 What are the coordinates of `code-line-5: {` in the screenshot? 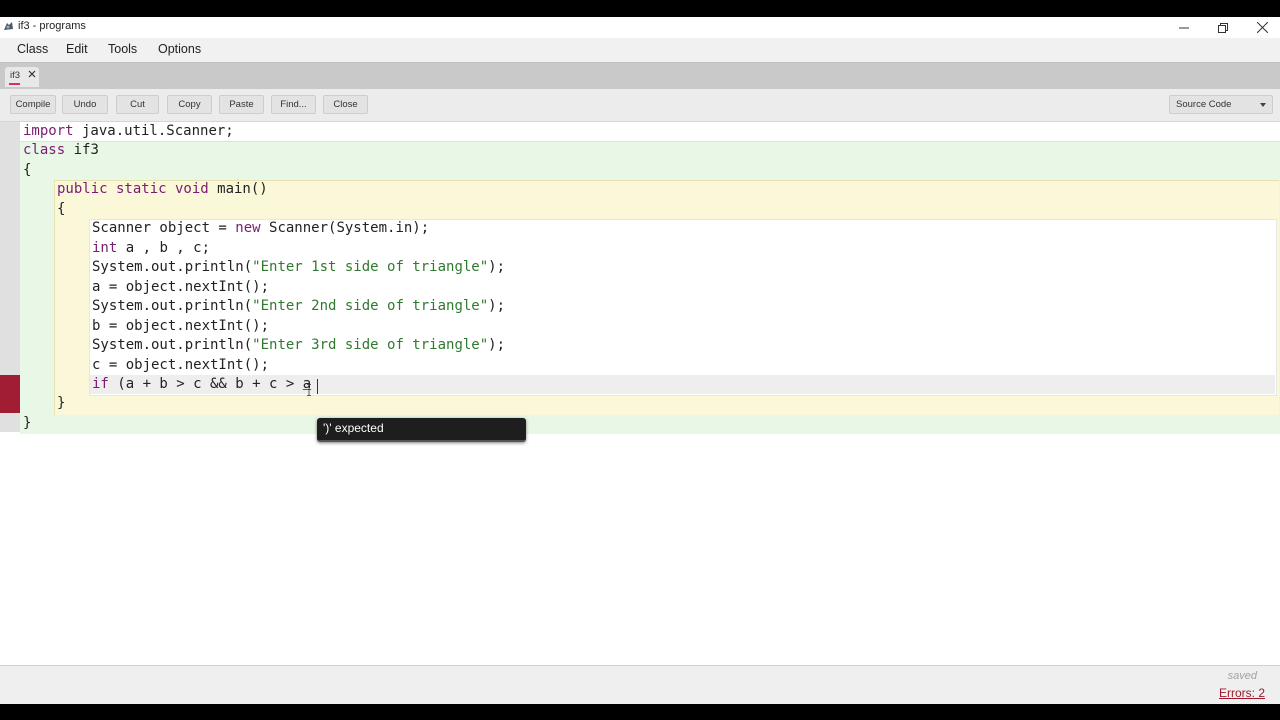 It's located at (61, 209).